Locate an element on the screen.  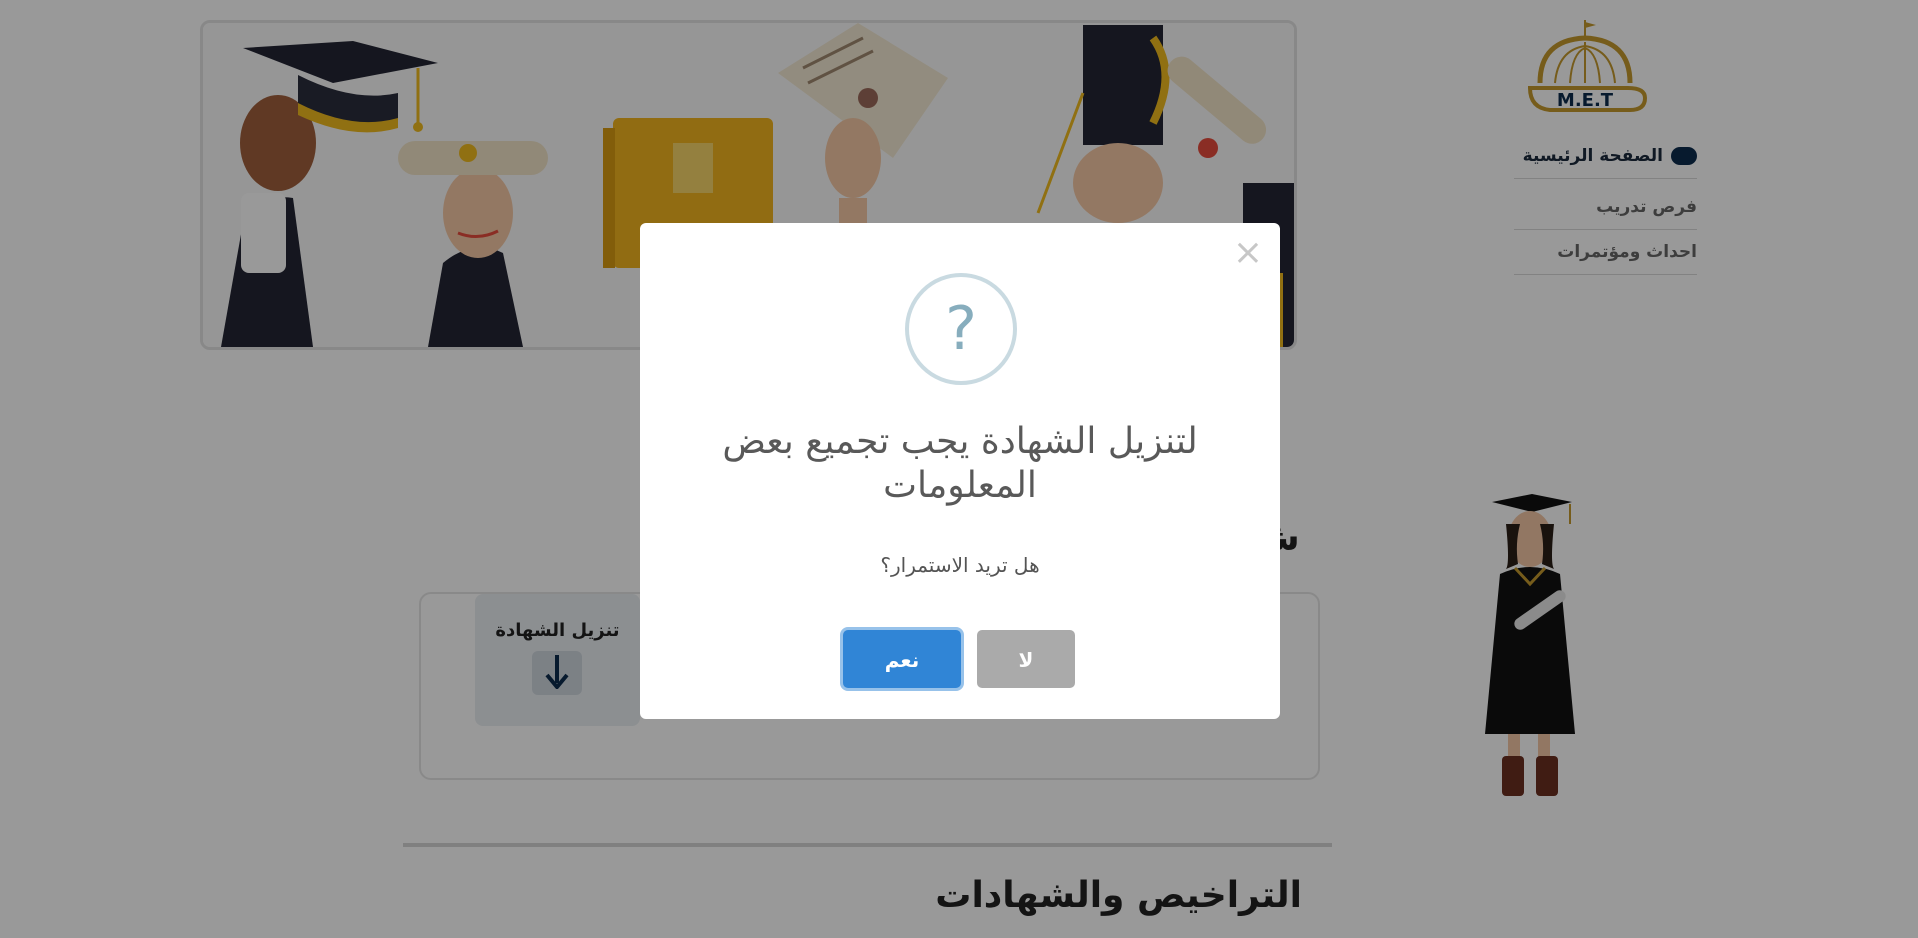
close-icon: × is located at coordinates (1248, 253).